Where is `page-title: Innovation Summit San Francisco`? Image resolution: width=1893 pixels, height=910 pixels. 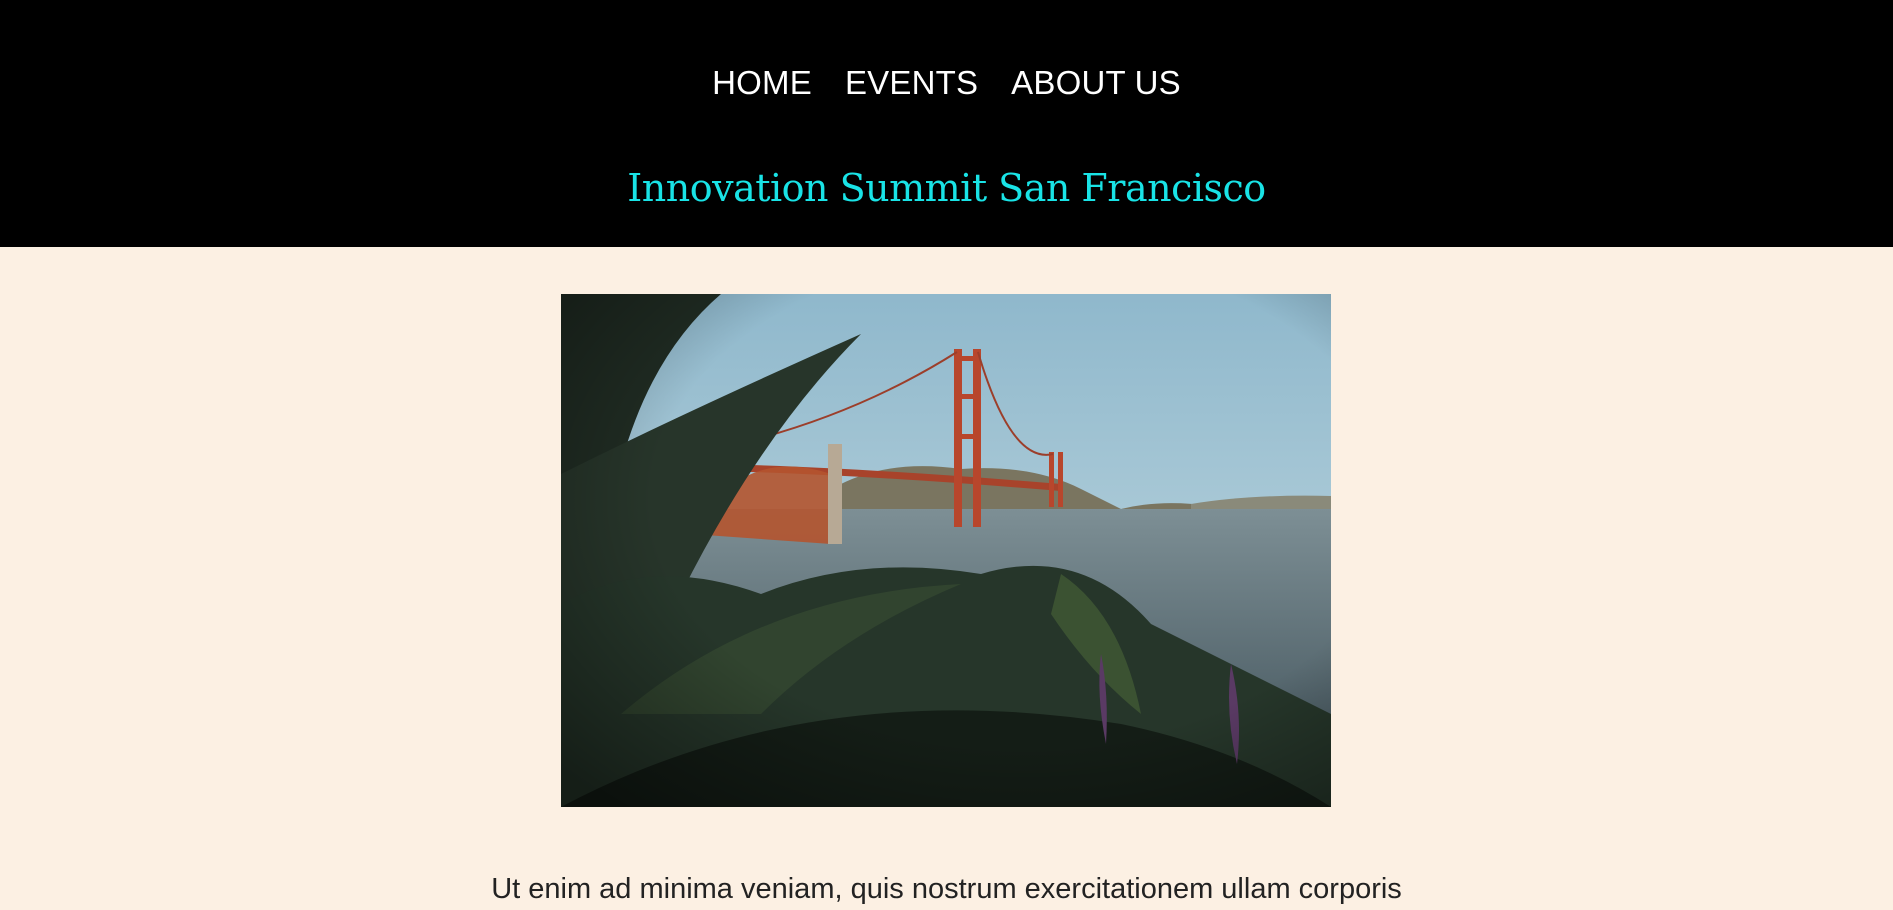 page-title: Innovation Summit San Francisco is located at coordinates (946, 188).